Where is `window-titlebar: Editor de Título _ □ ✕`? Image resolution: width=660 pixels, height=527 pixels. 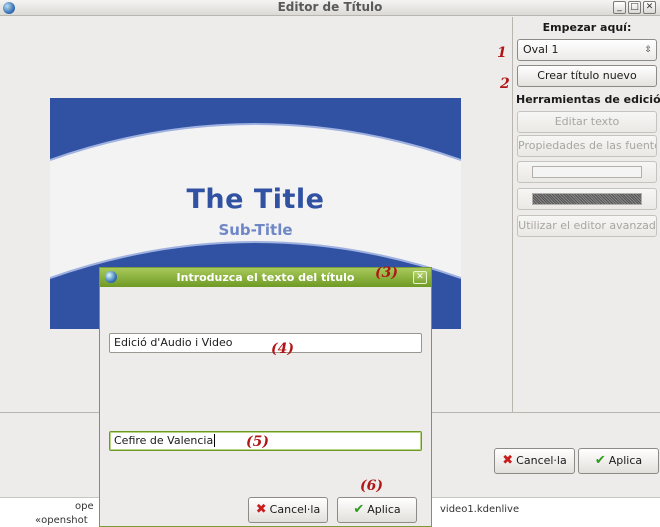
window-titlebar: Editor de Título _ □ ✕ is located at coordinates (330, 8).